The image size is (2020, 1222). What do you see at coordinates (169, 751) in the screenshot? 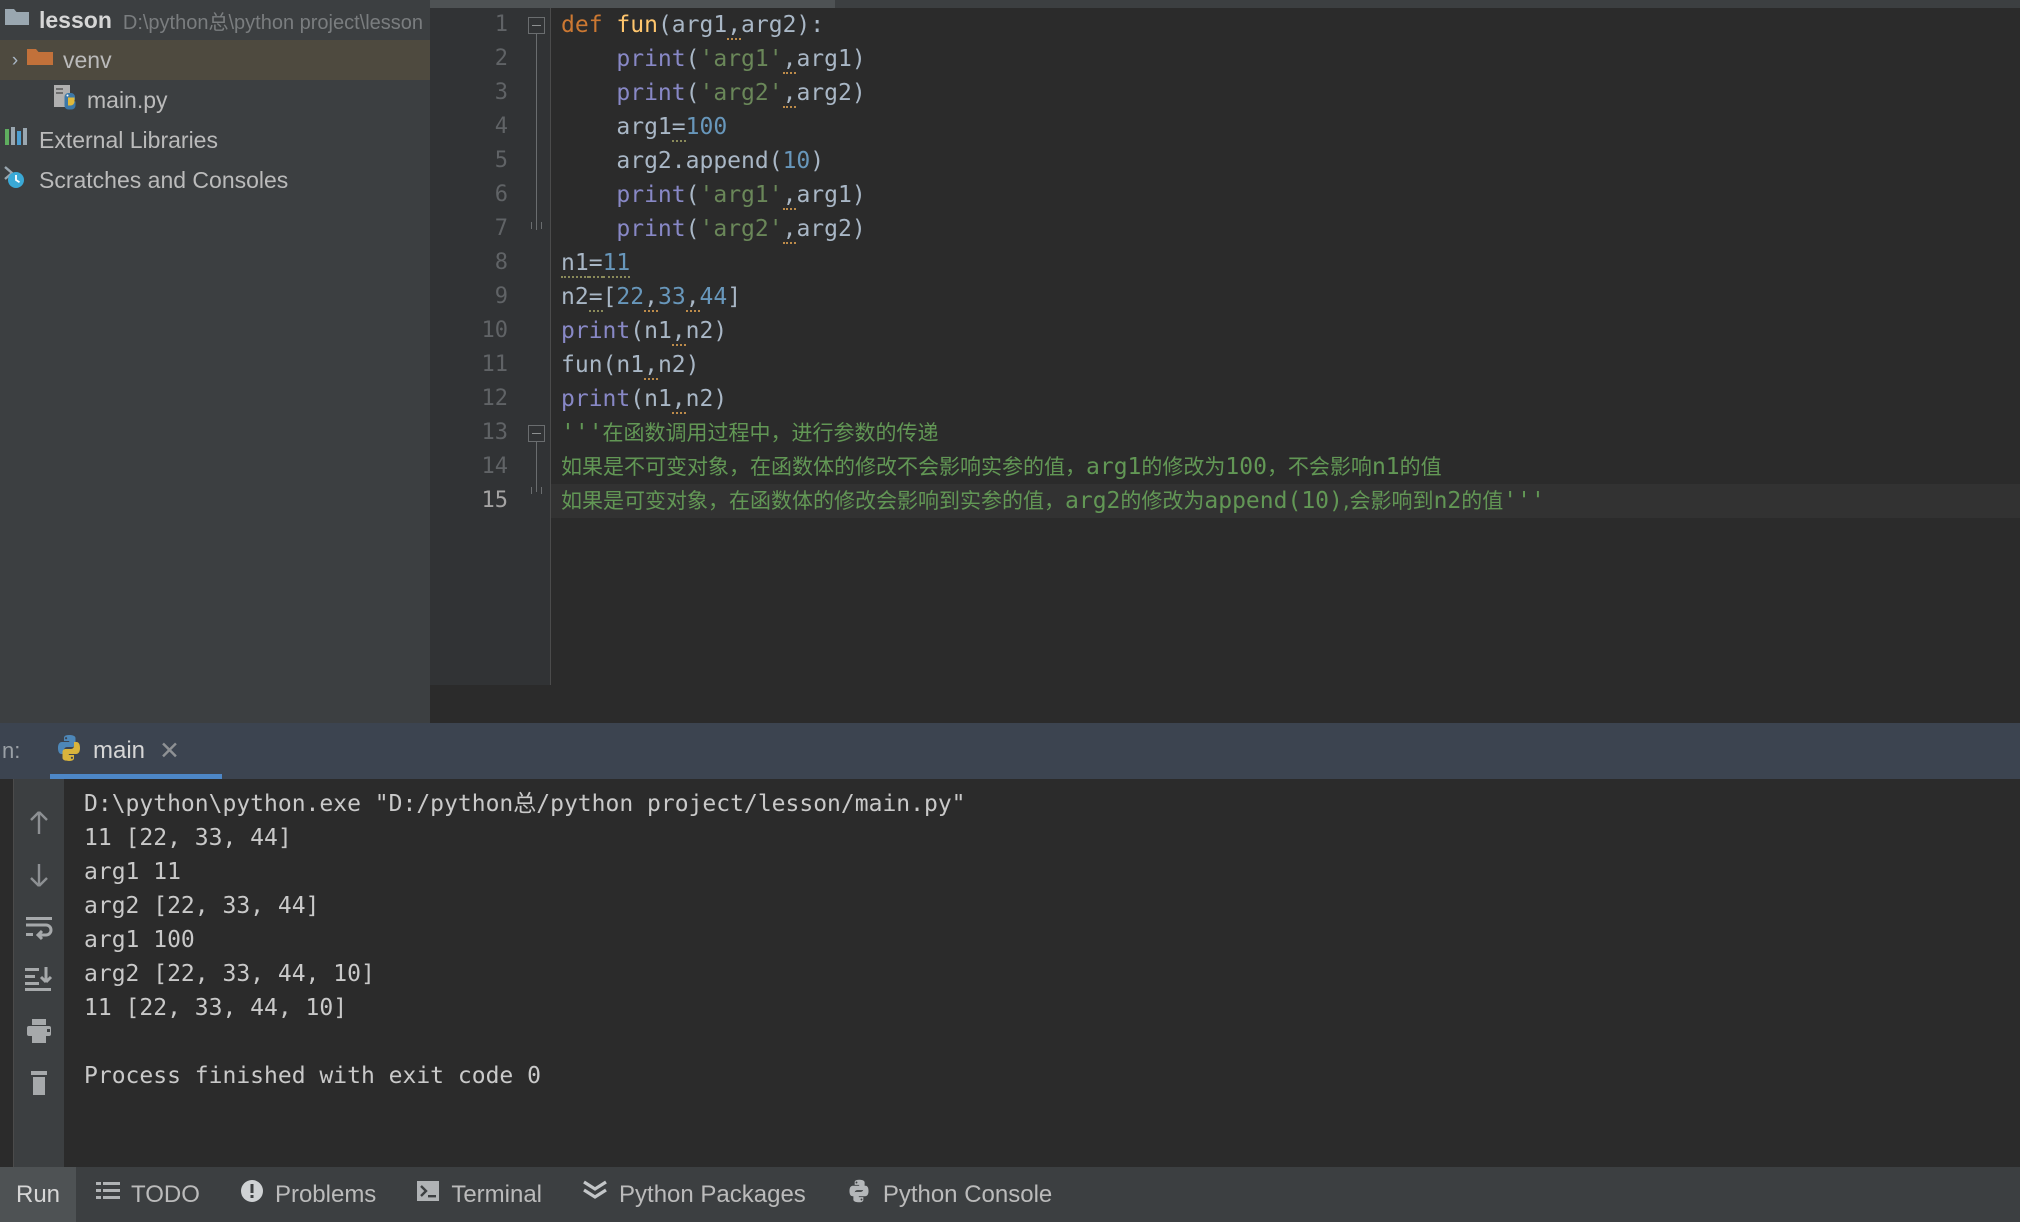
I see `close-icon: ✕` at bounding box center [169, 751].